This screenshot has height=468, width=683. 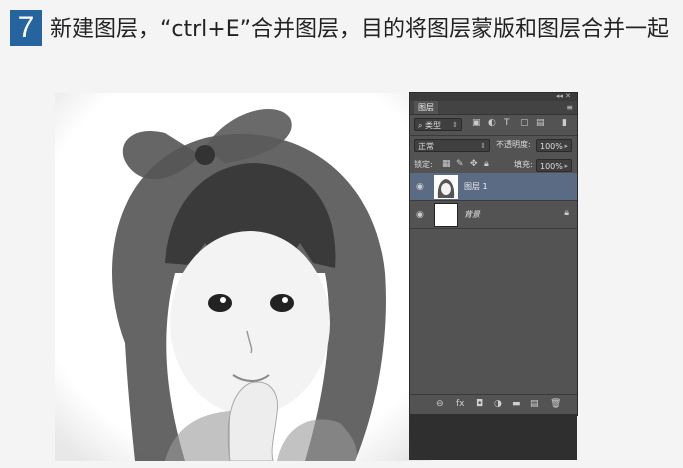 What do you see at coordinates (420, 125) in the screenshot?
I see `search-icon: ⌕` at bounding box center [420, 125].